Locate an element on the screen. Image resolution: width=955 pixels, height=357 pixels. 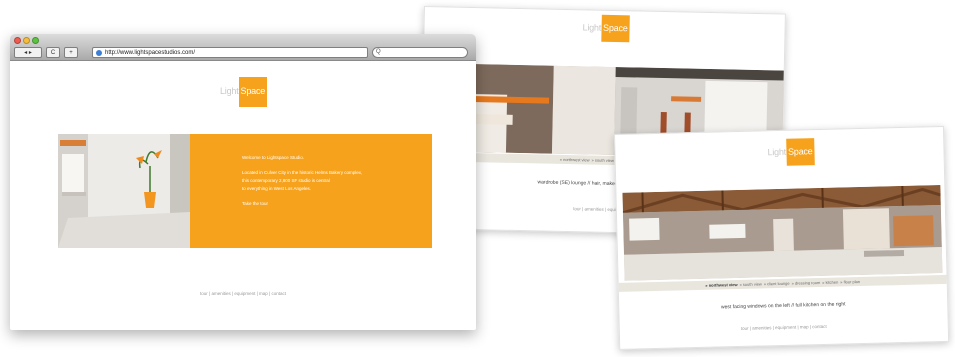
loft-photo is located at coordinates (782, 233).